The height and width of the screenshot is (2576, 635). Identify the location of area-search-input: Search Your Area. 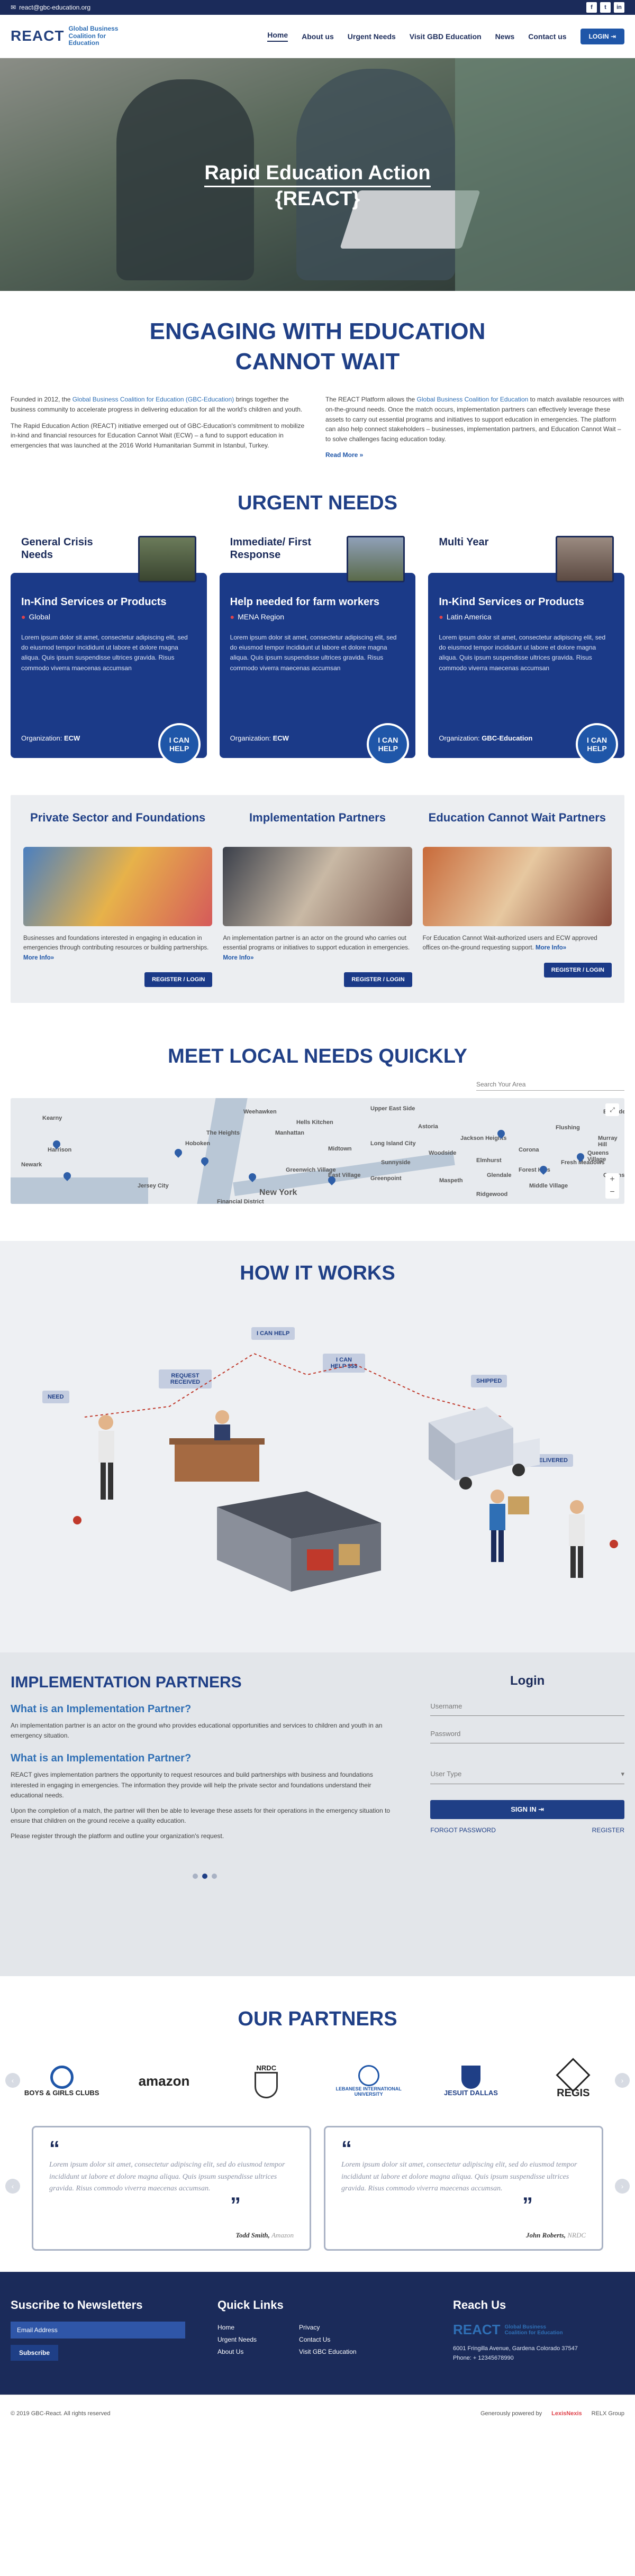
(550, 1085).